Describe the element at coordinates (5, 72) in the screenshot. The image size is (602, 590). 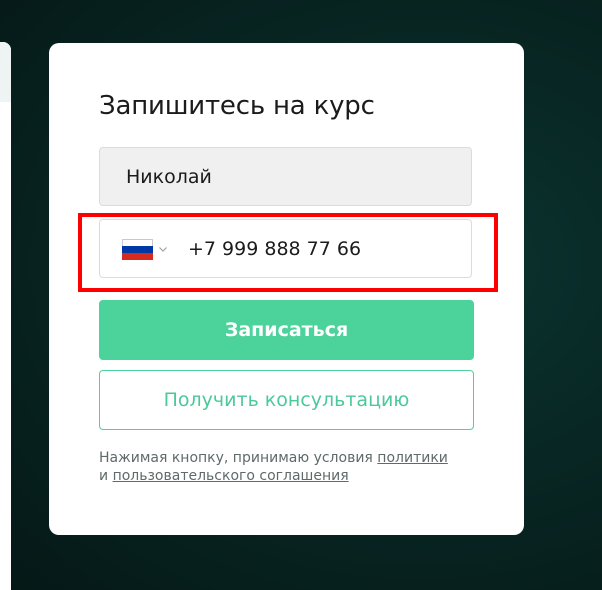
I see `background-panel-accent` at that location.